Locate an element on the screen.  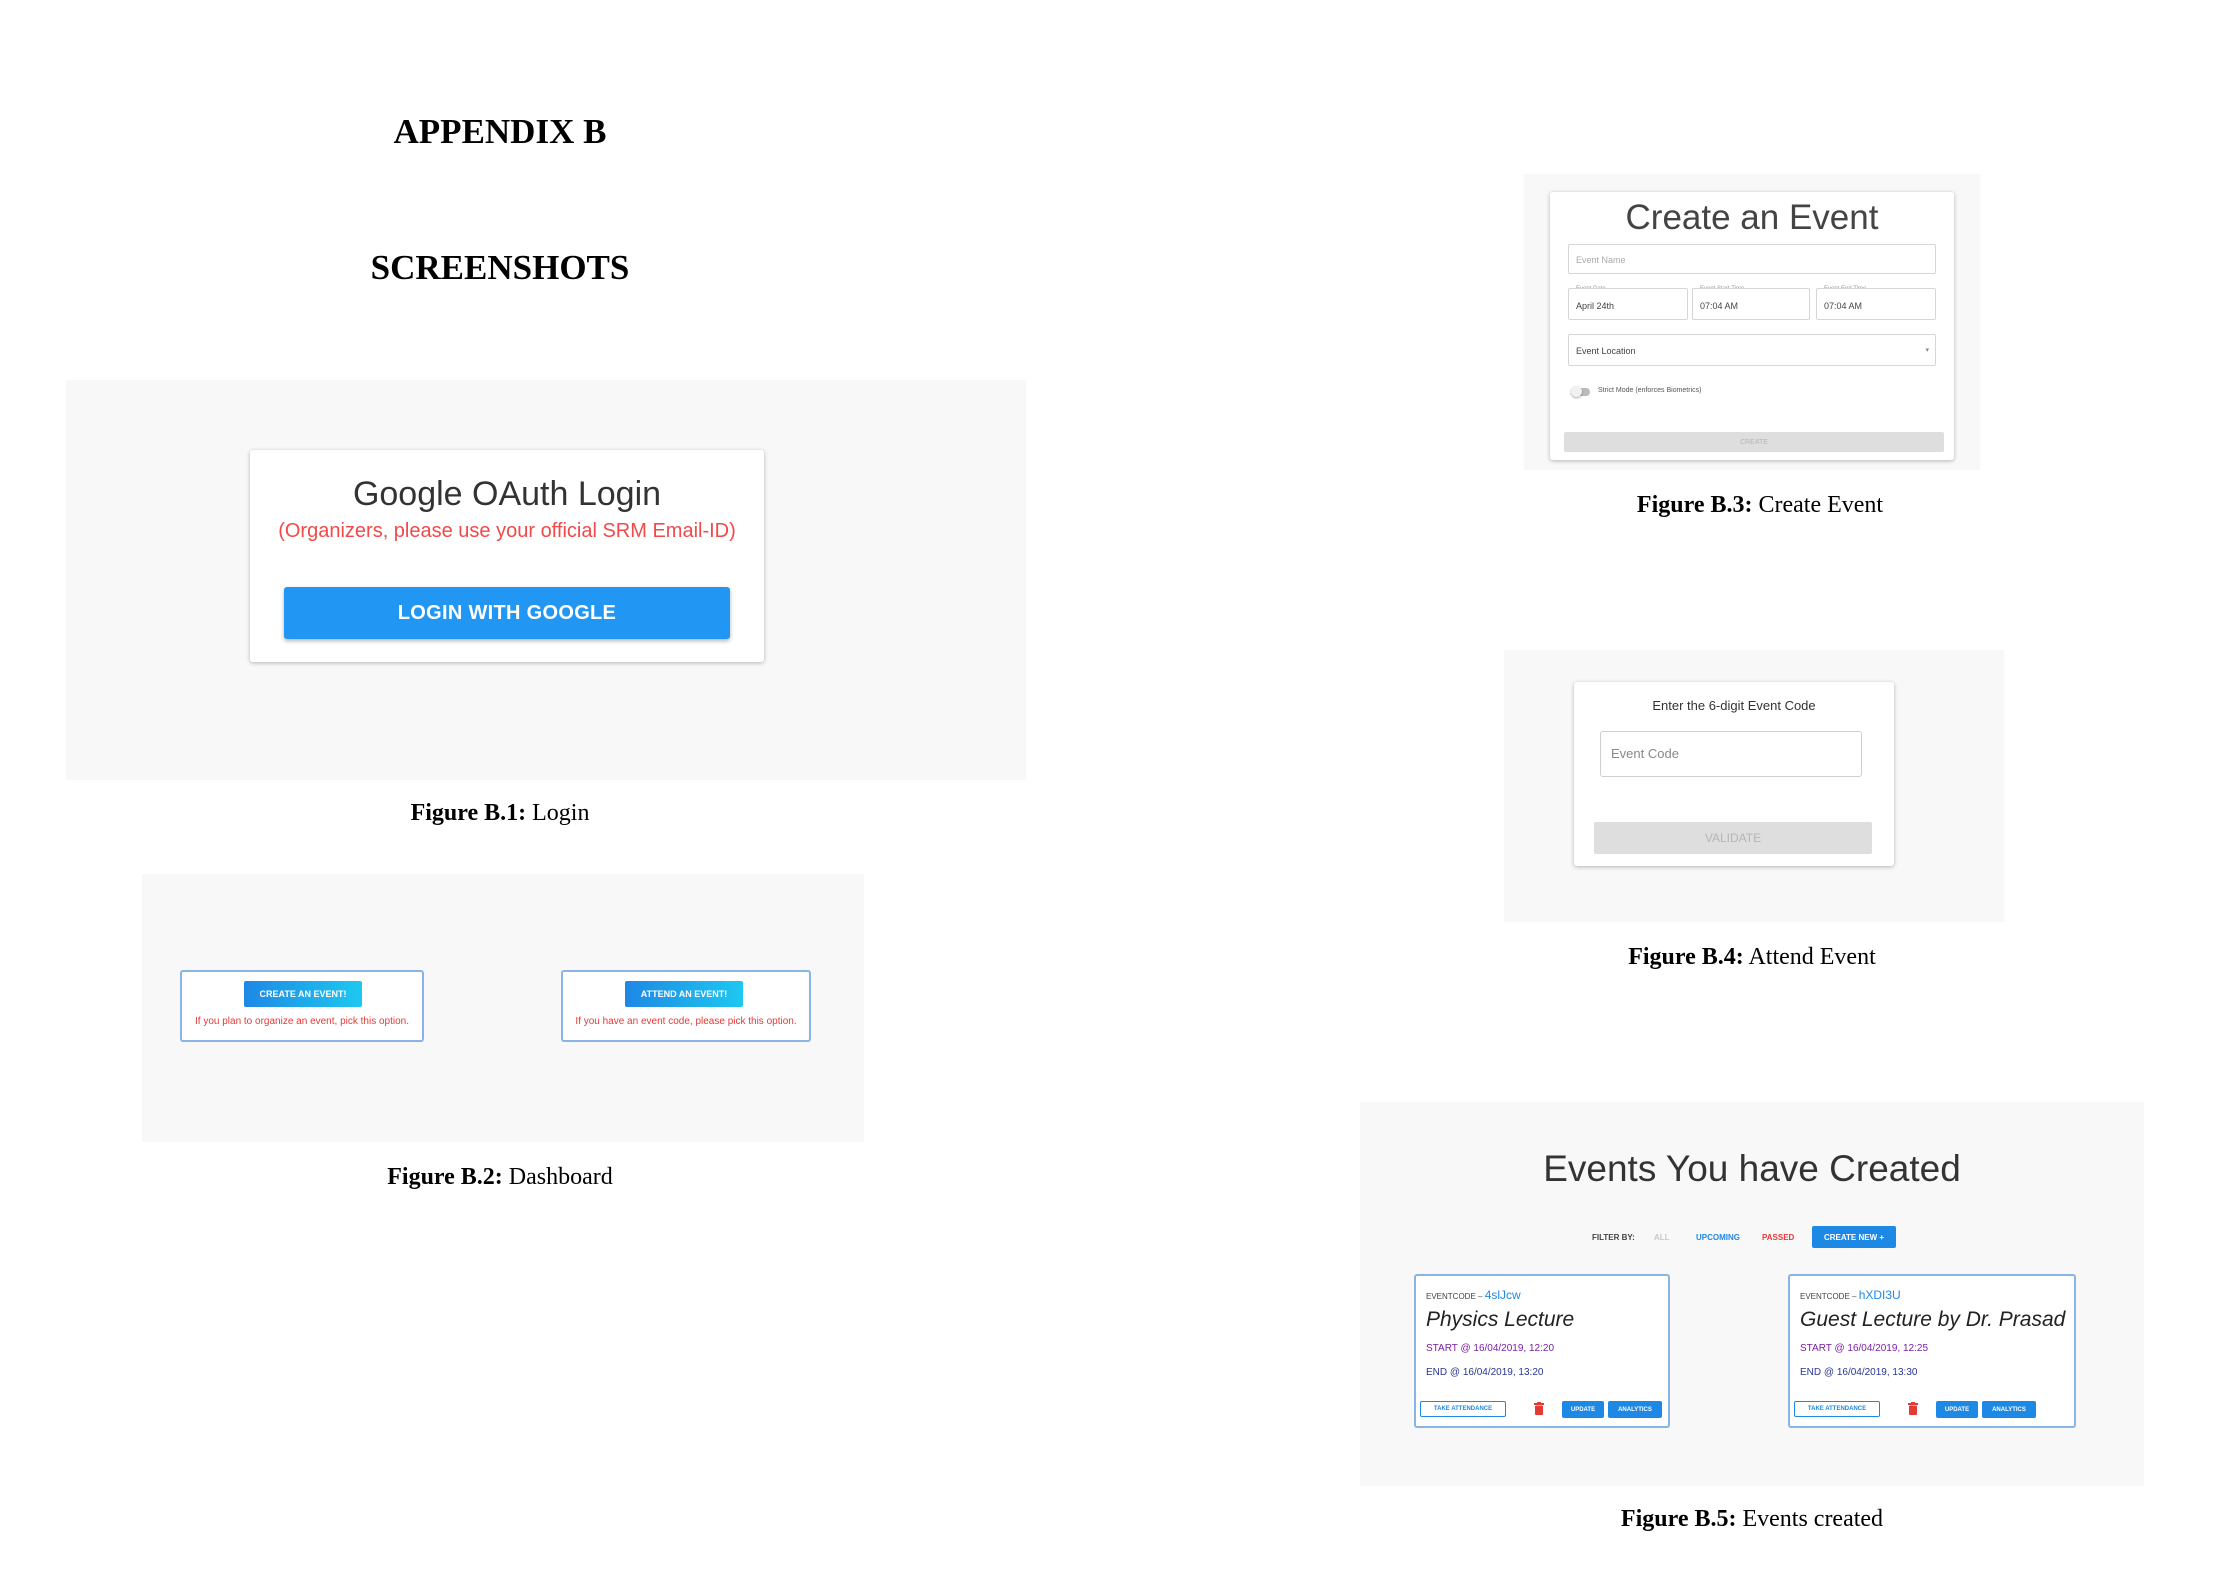
figure-b5-caption: Figure B.5: Events created is located at coordinates (1752, 1519).